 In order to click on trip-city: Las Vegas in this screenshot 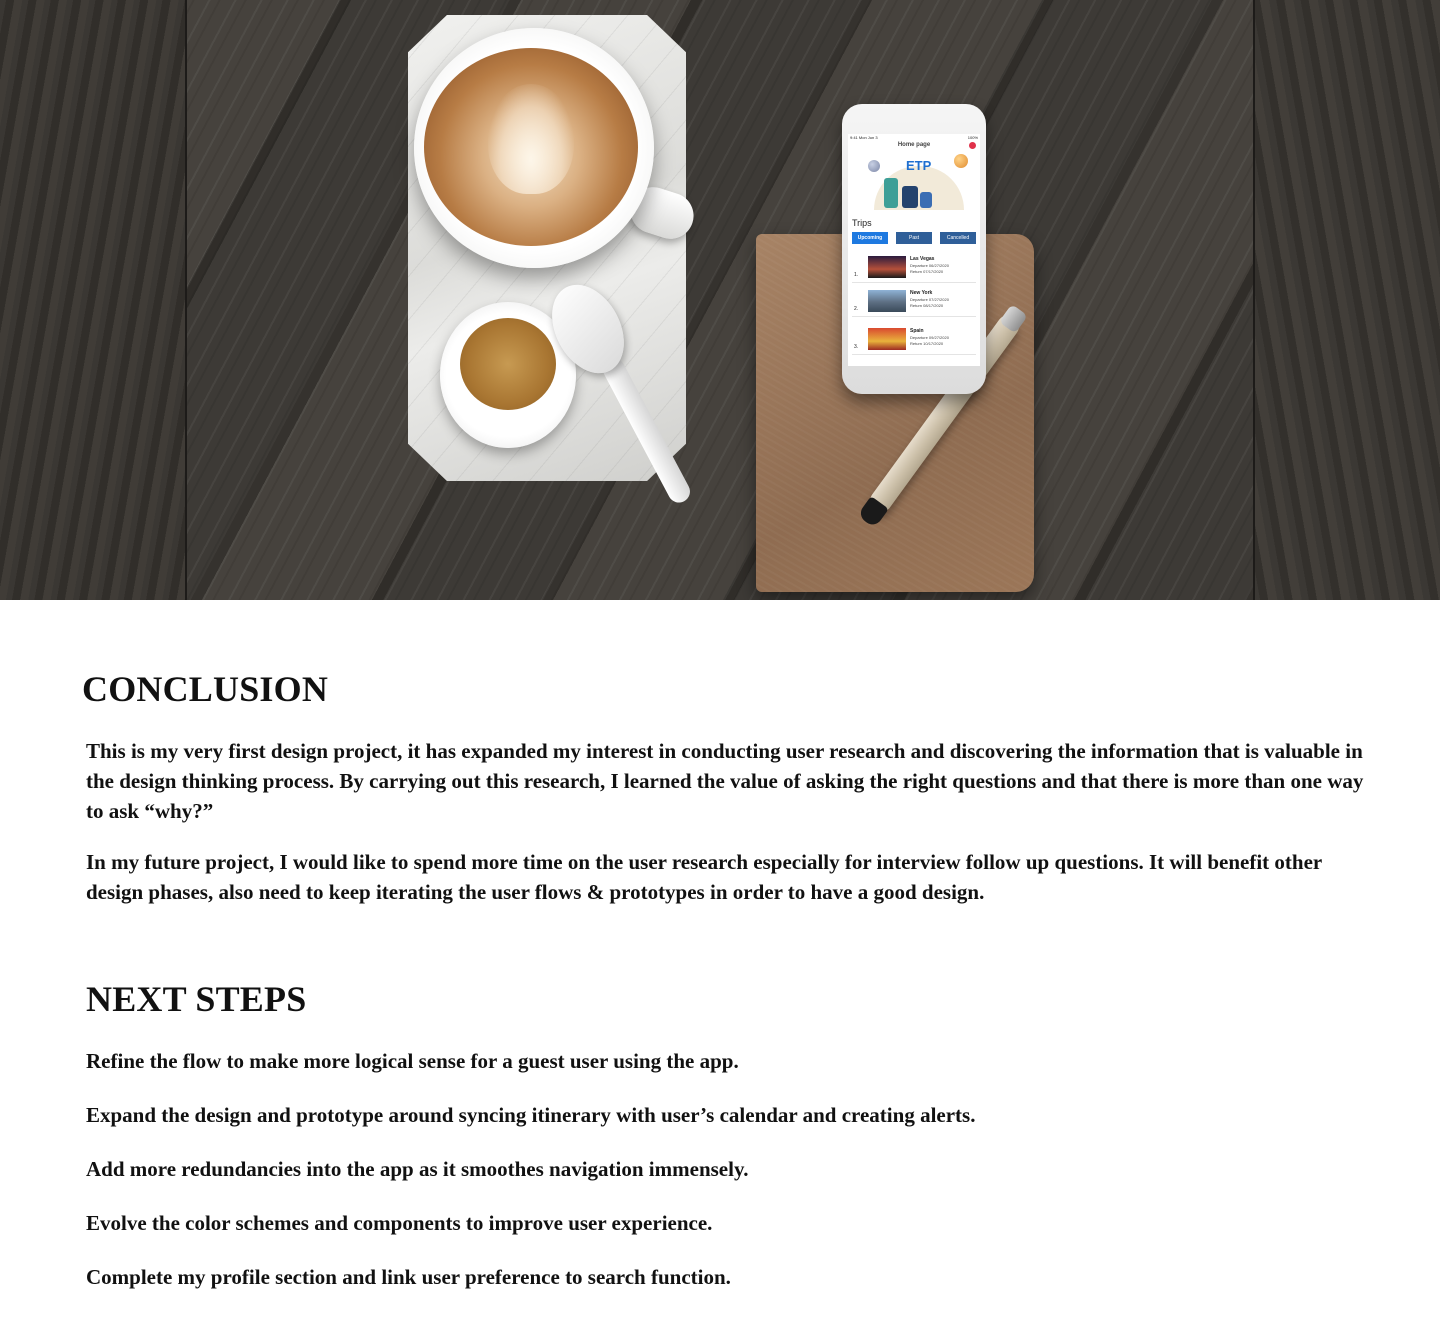, I will do `click(922, 259)`.